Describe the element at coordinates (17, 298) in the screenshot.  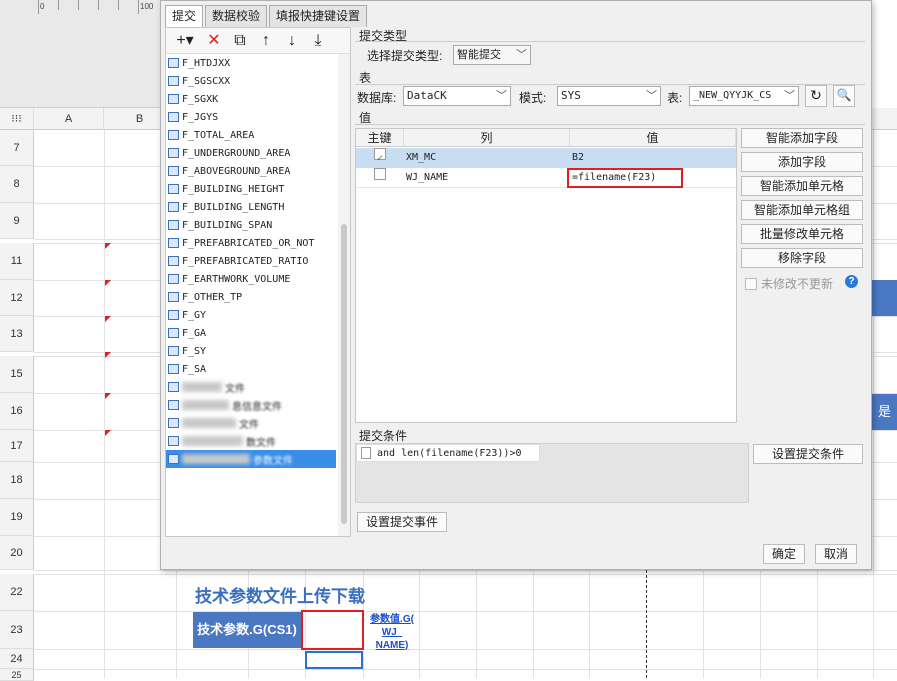
I see `row-header: 12` at that location.